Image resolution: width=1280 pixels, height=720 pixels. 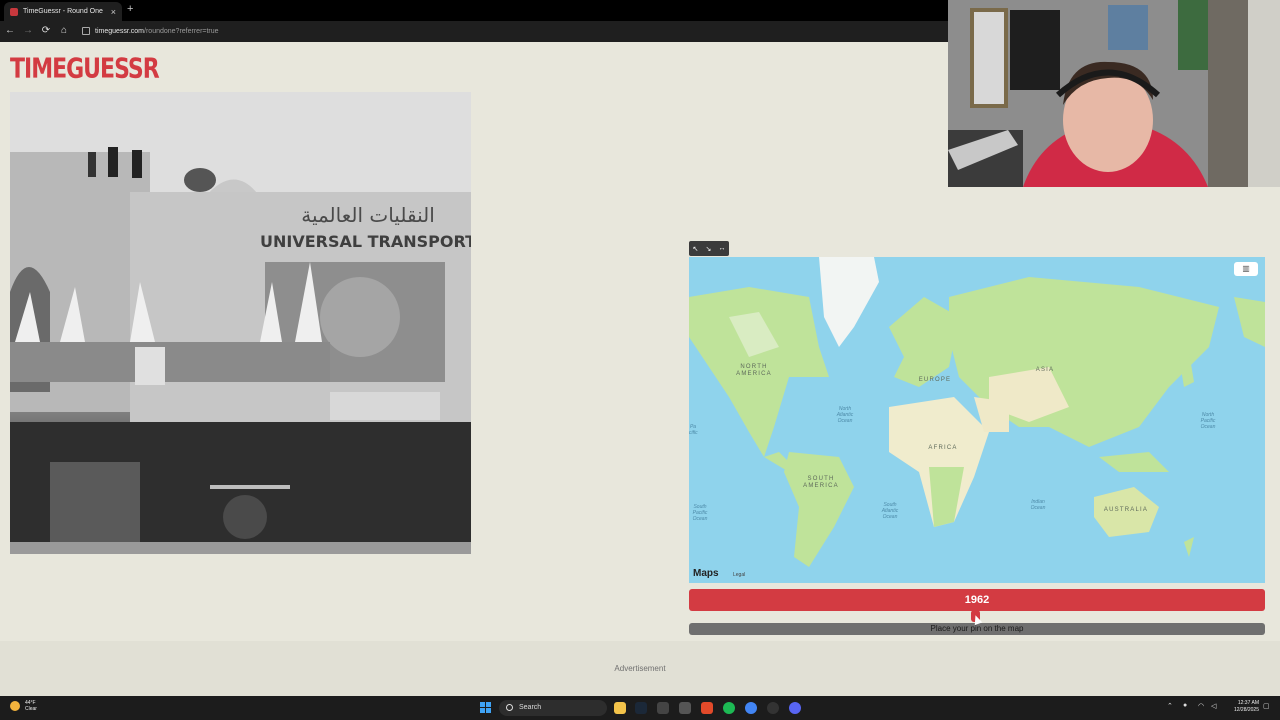 What do you see at coordinates (86, 31) in the screenshot?
I see `site-info-icon` at bounding box center [86, 31].